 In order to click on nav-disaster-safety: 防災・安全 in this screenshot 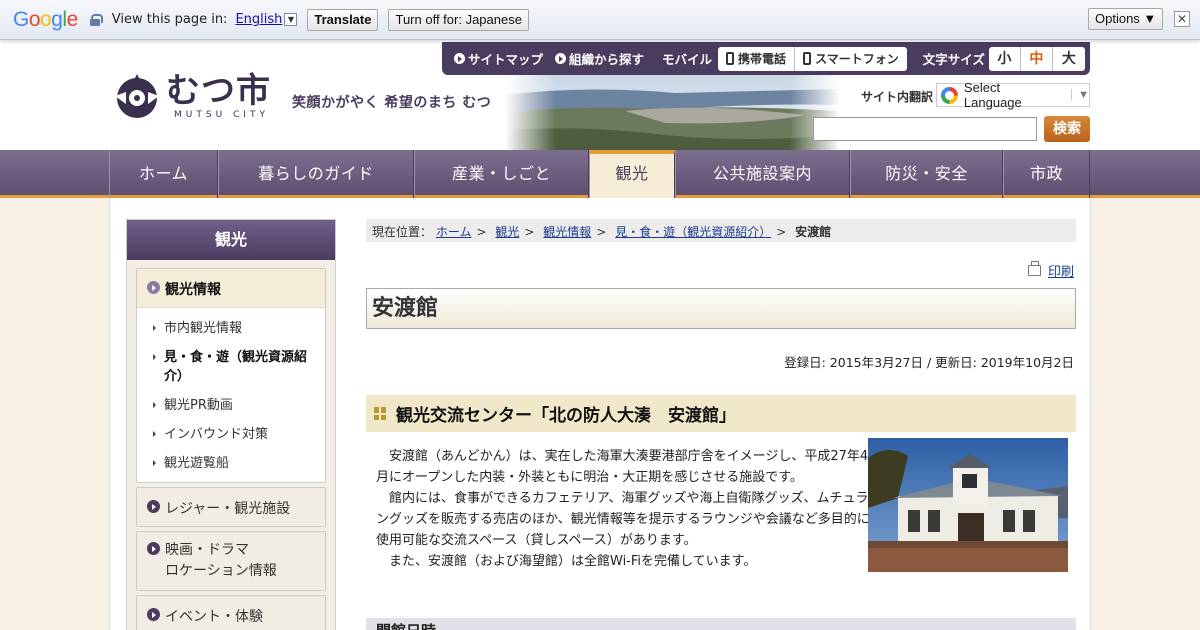, I will do `click(926, 174)`.